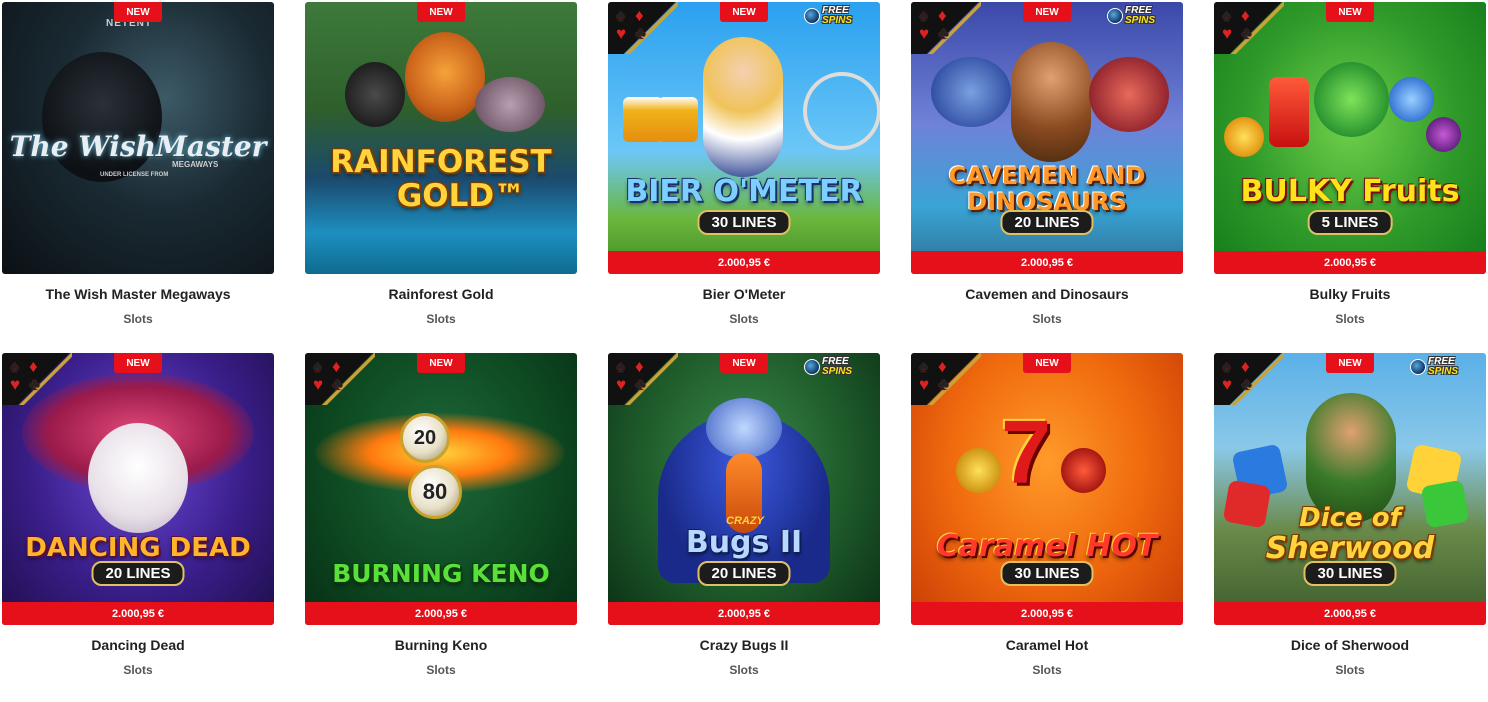 The image size is (1488, 702). What do you see at coordinates (441, 294) in the screenshot?
I see `game-title: Rainforest Gold` at bounding box center [441, 294].